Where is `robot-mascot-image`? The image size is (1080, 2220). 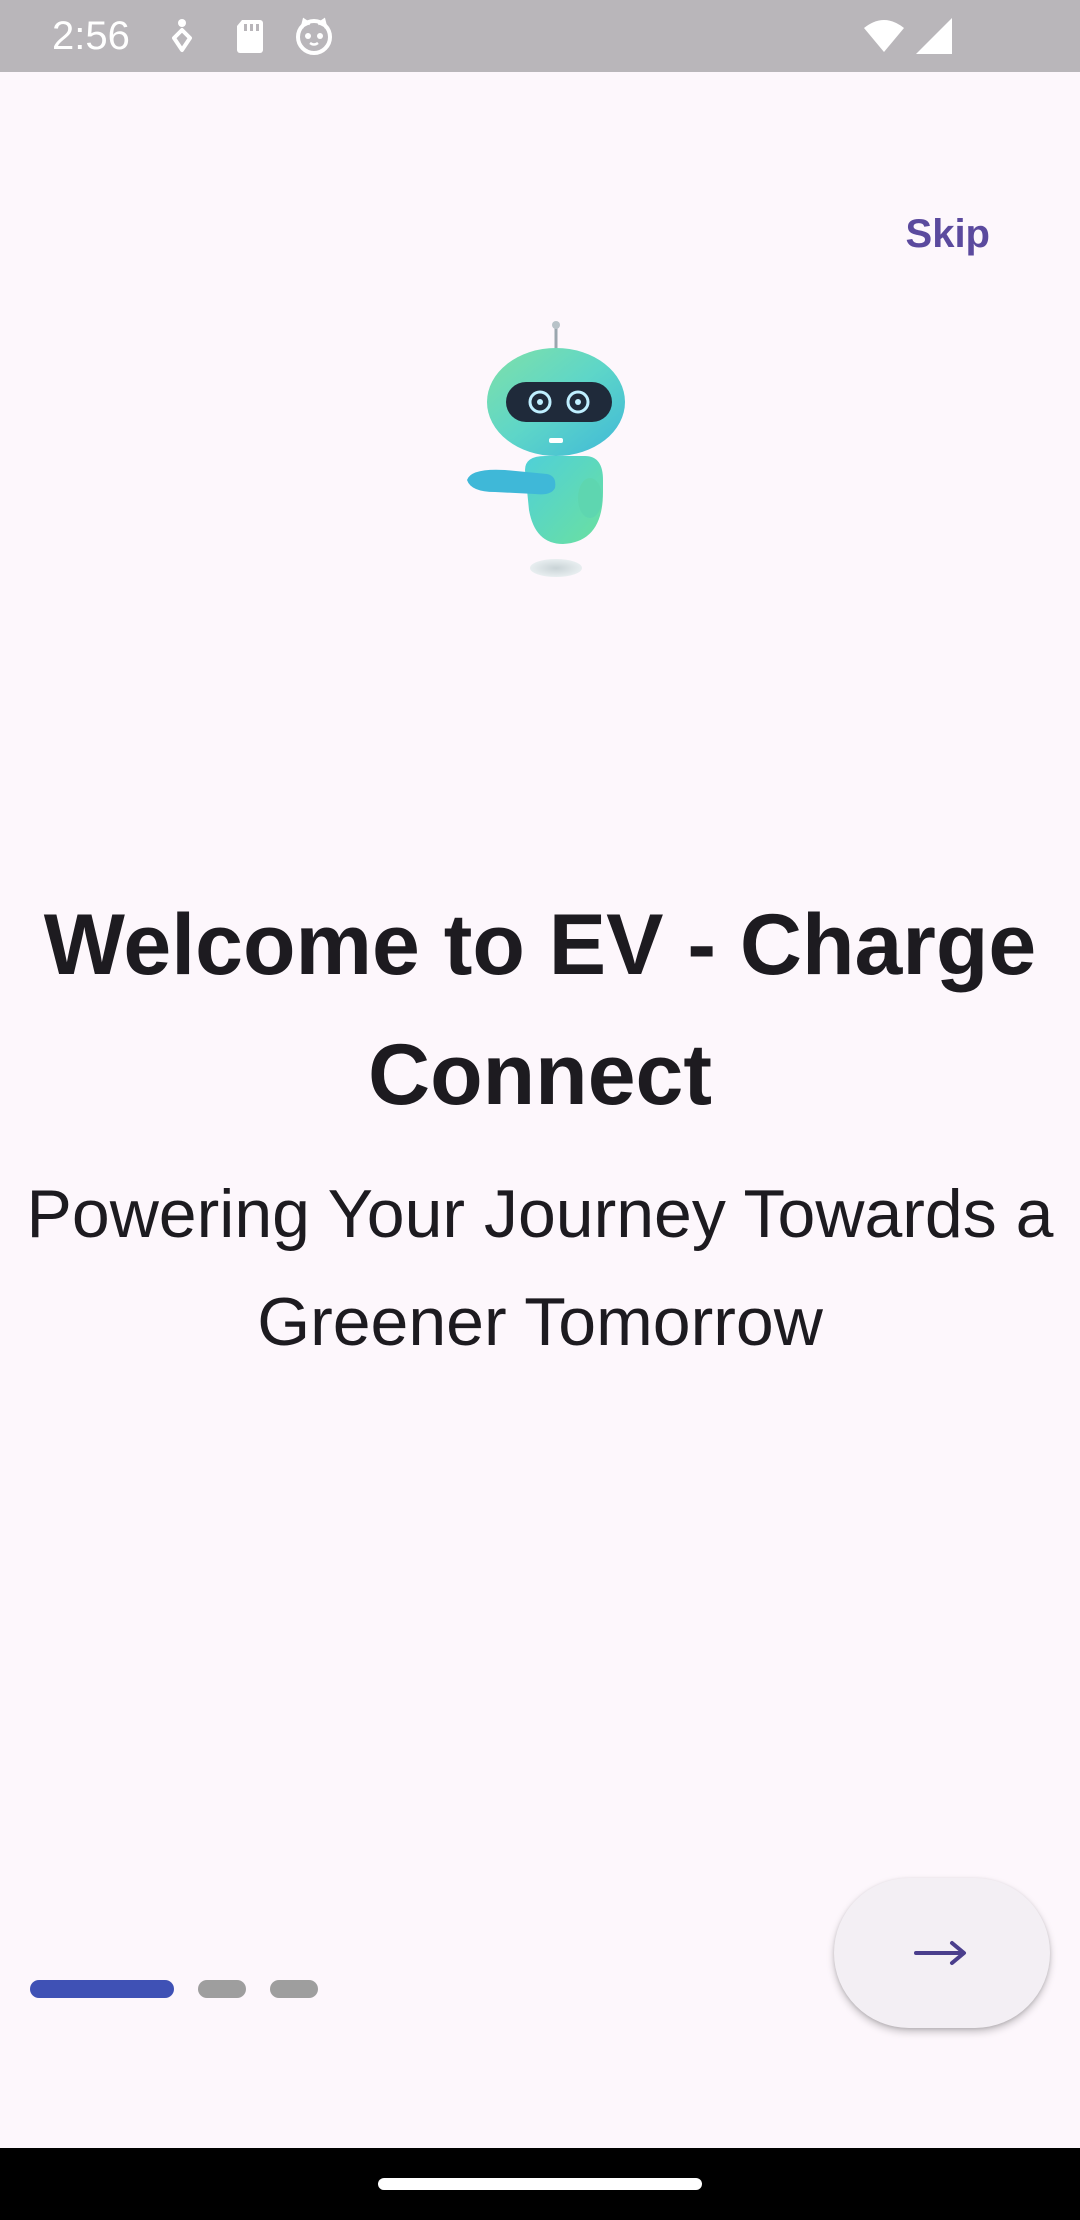 robot-mascot-image is located at coordinates (547, 450).